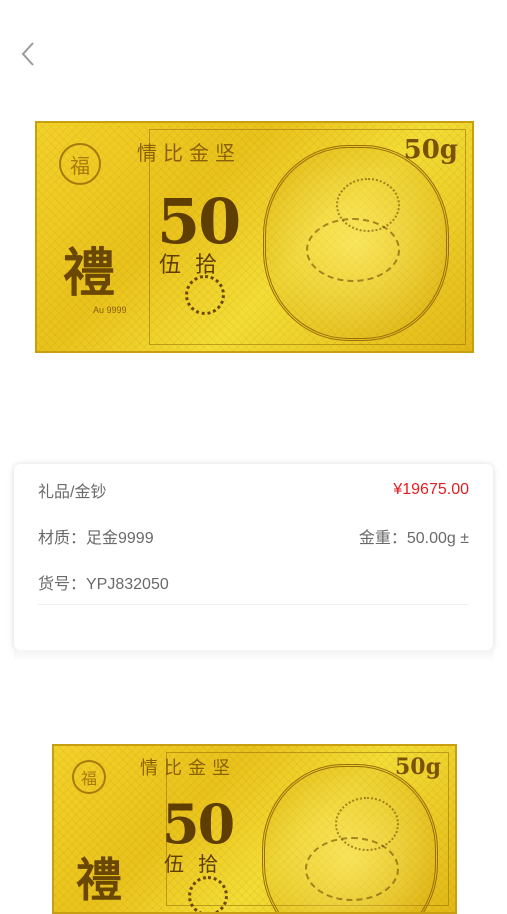  What do you see at coordinates (103, 584) in the screenshot?
I see `sku-label: 货号：YPJ832050` at bounding box center [103, 584].